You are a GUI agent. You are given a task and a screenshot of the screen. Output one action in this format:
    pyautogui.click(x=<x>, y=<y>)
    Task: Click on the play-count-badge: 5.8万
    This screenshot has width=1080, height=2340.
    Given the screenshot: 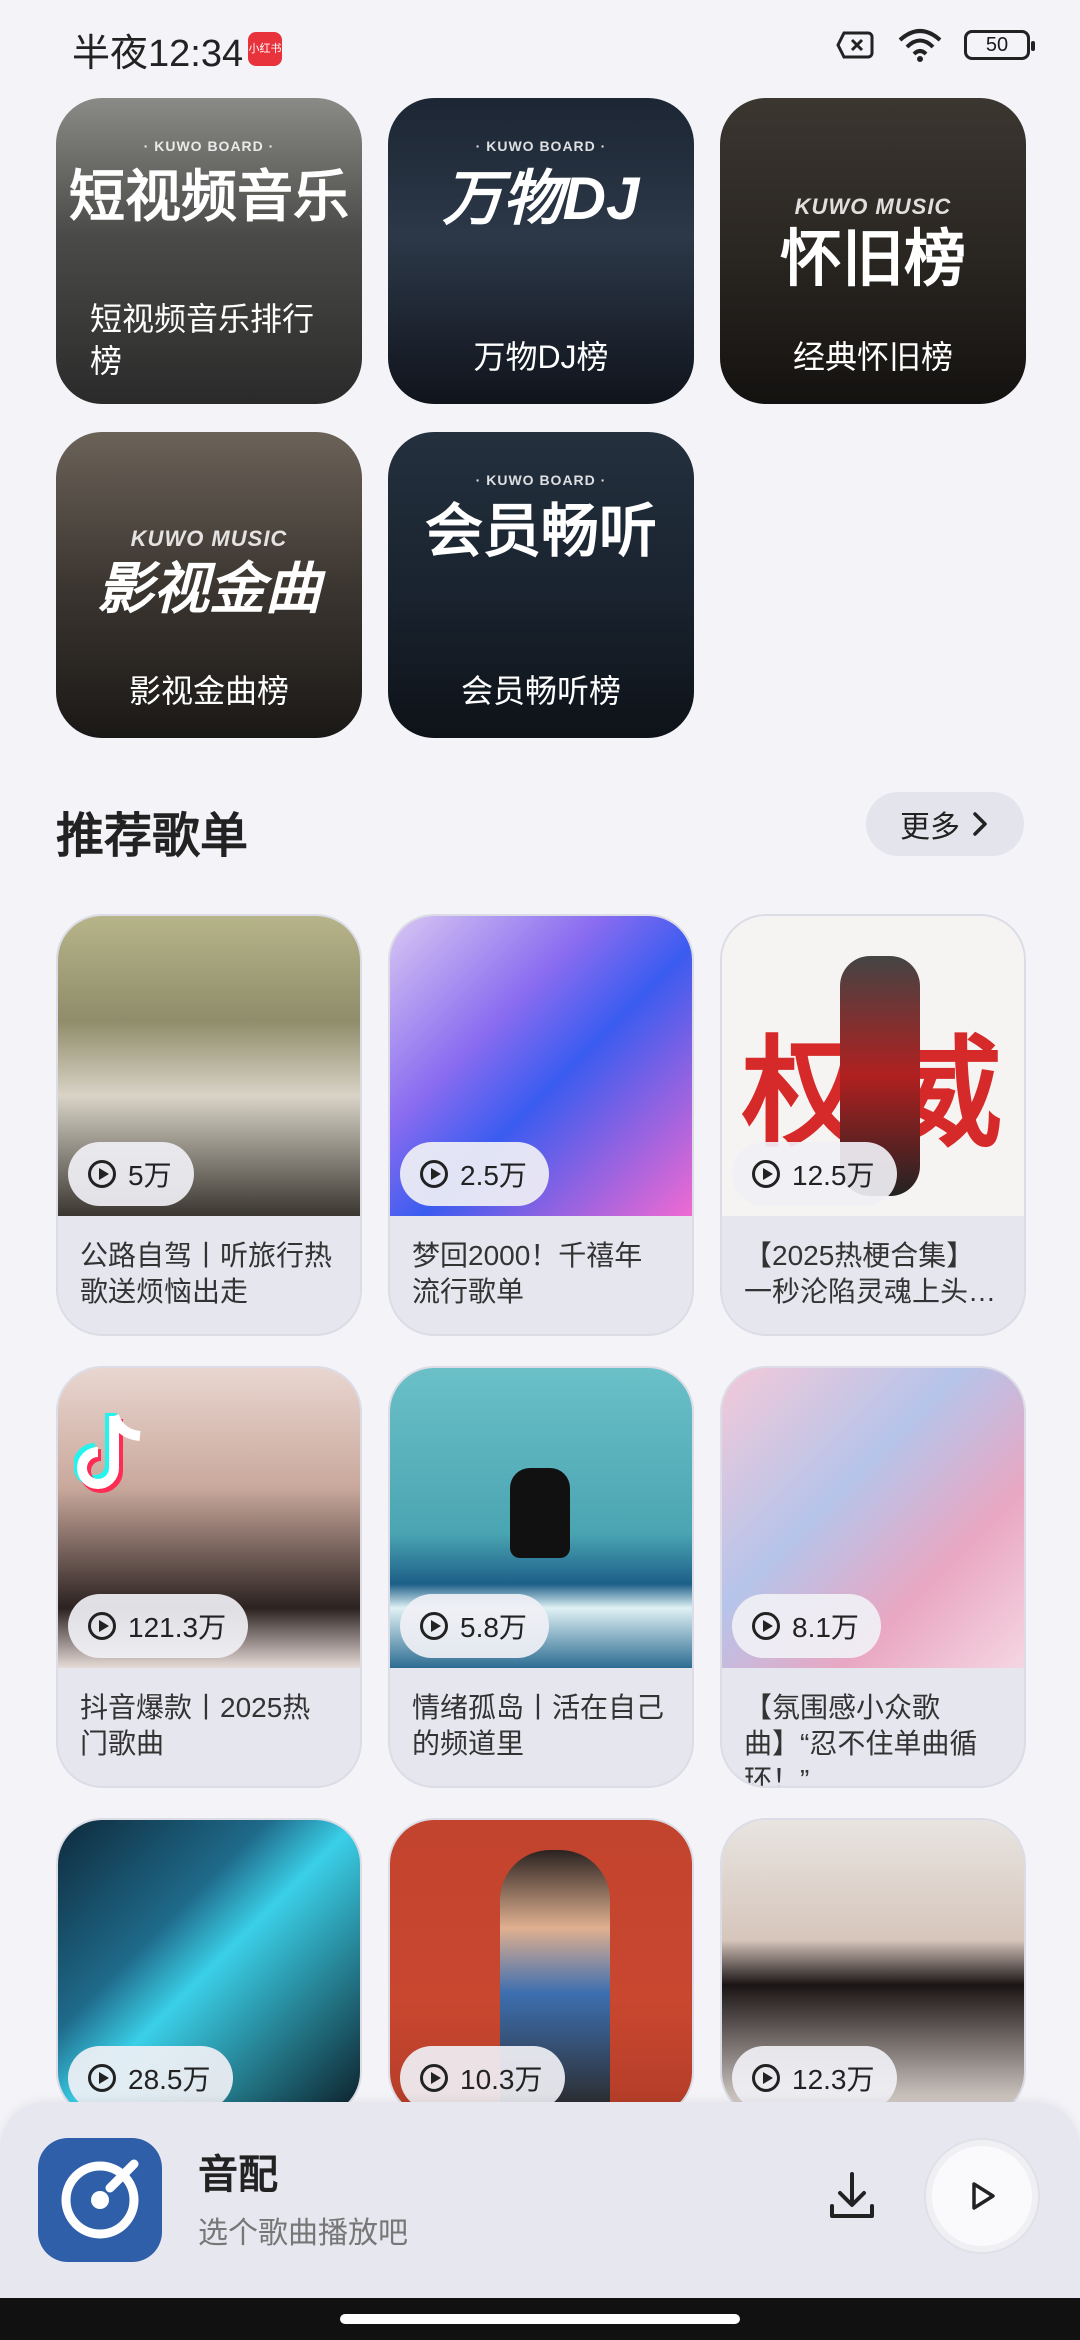 What is the action you would take?
    pyautogui.click(x=474, y=1626)
    